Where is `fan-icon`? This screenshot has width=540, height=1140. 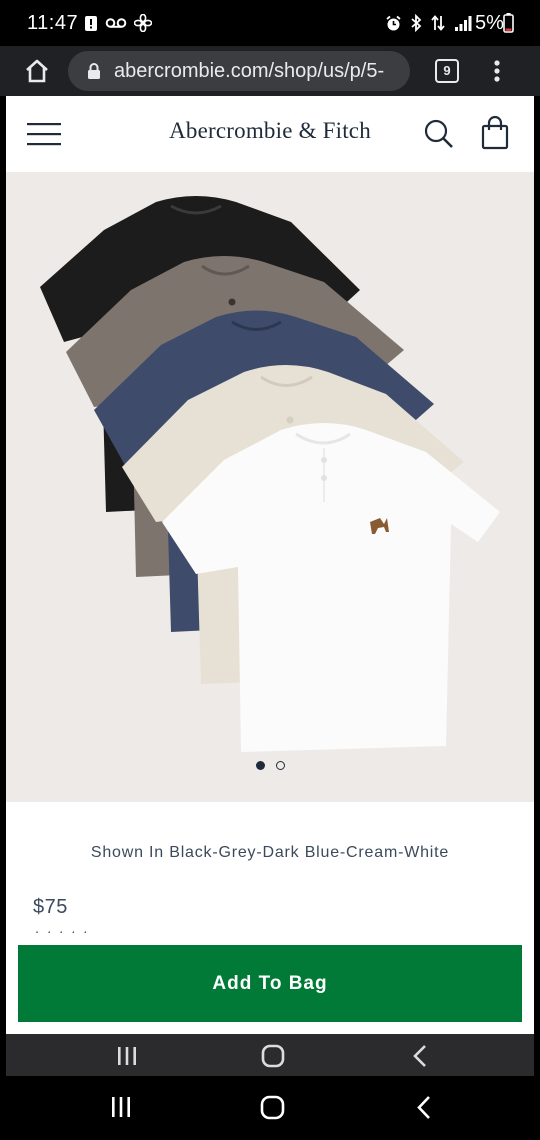 fan-icon is located at coordinates (143, 23).